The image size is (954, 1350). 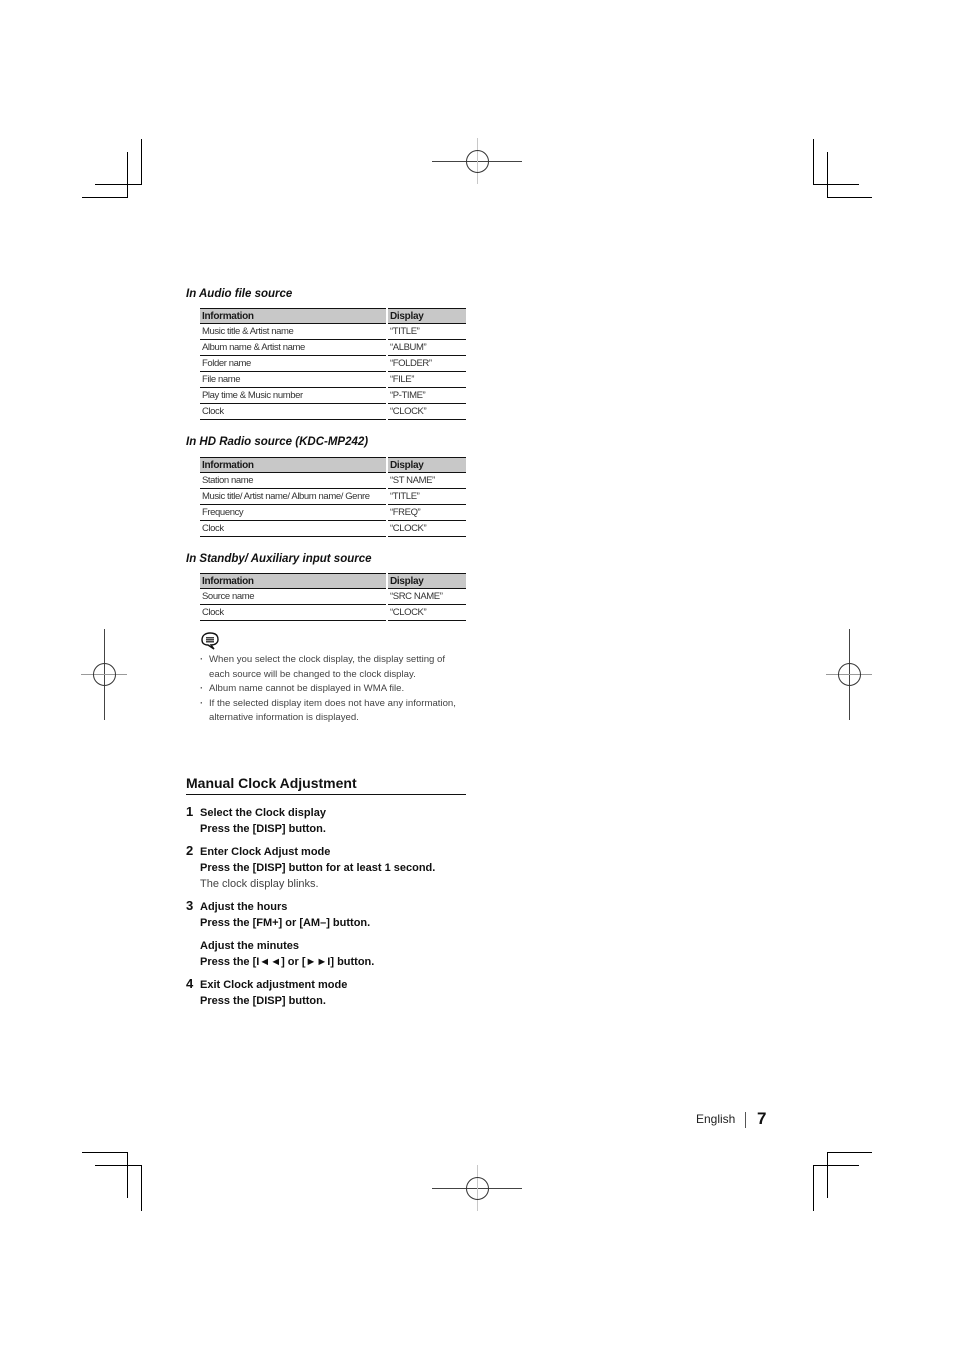 I want to click on table-row: Frequency “FREQ”, so click(x=333, y=512).